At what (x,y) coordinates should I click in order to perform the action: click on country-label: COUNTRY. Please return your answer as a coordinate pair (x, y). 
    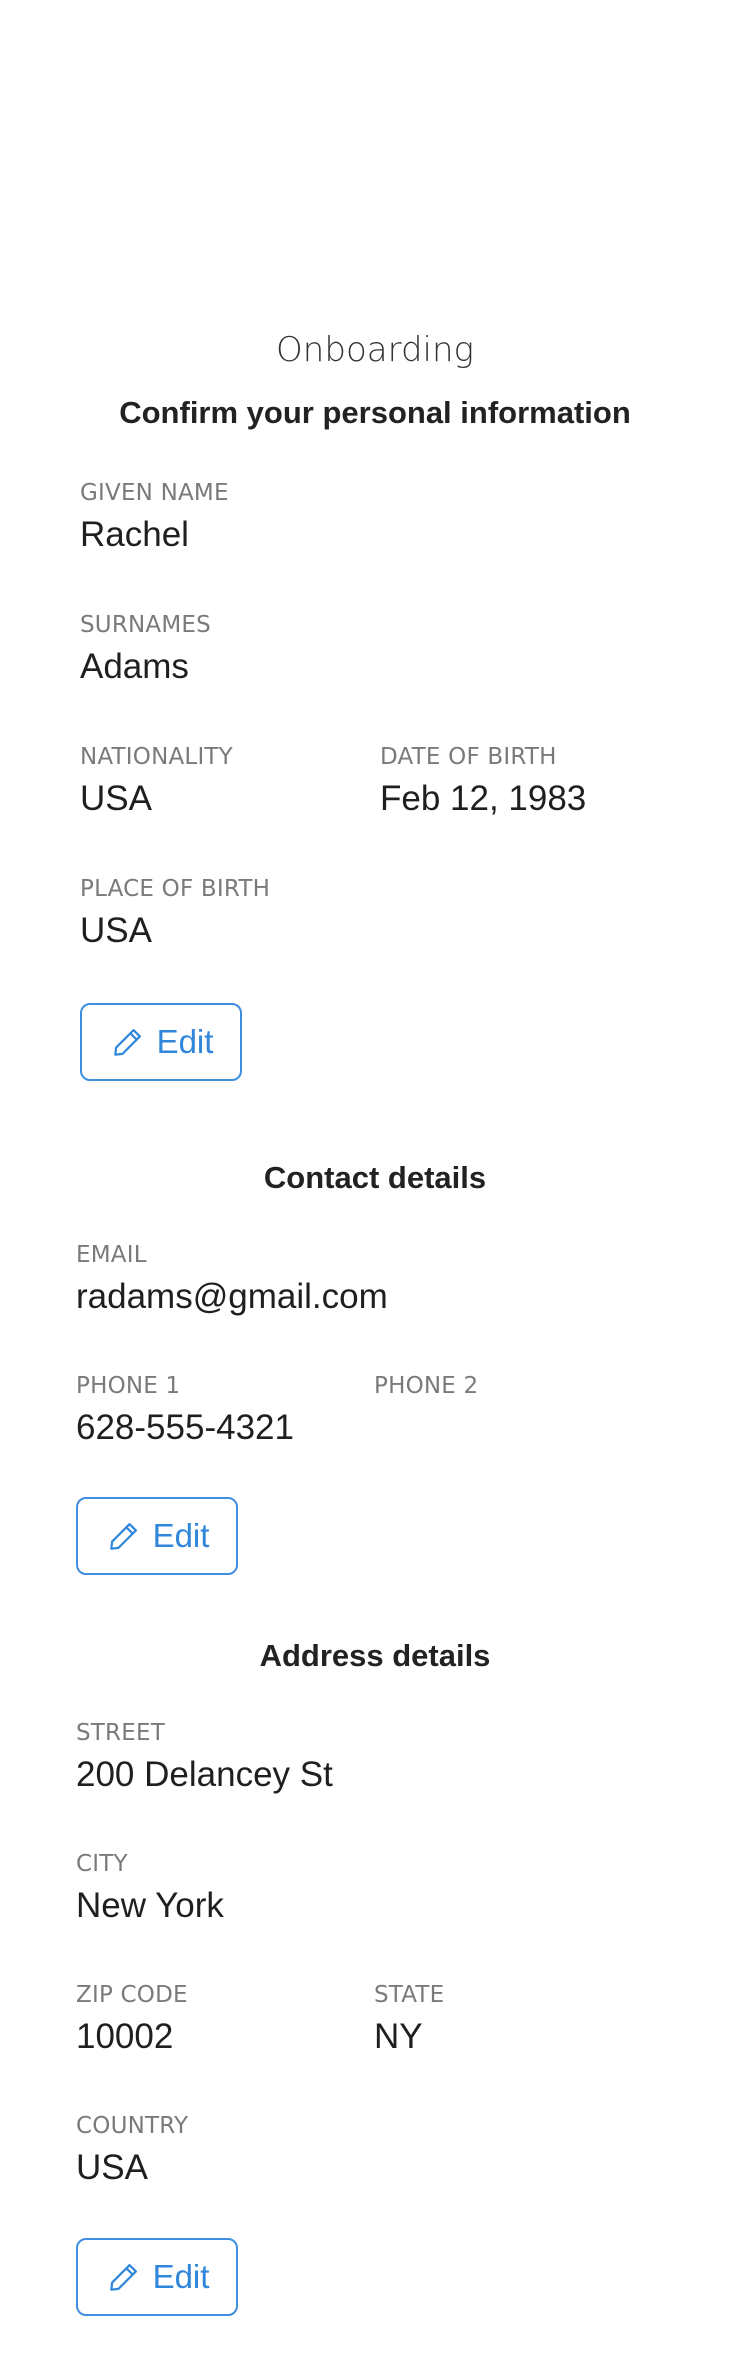
    Looking at the image, I should click on (132, 2126).